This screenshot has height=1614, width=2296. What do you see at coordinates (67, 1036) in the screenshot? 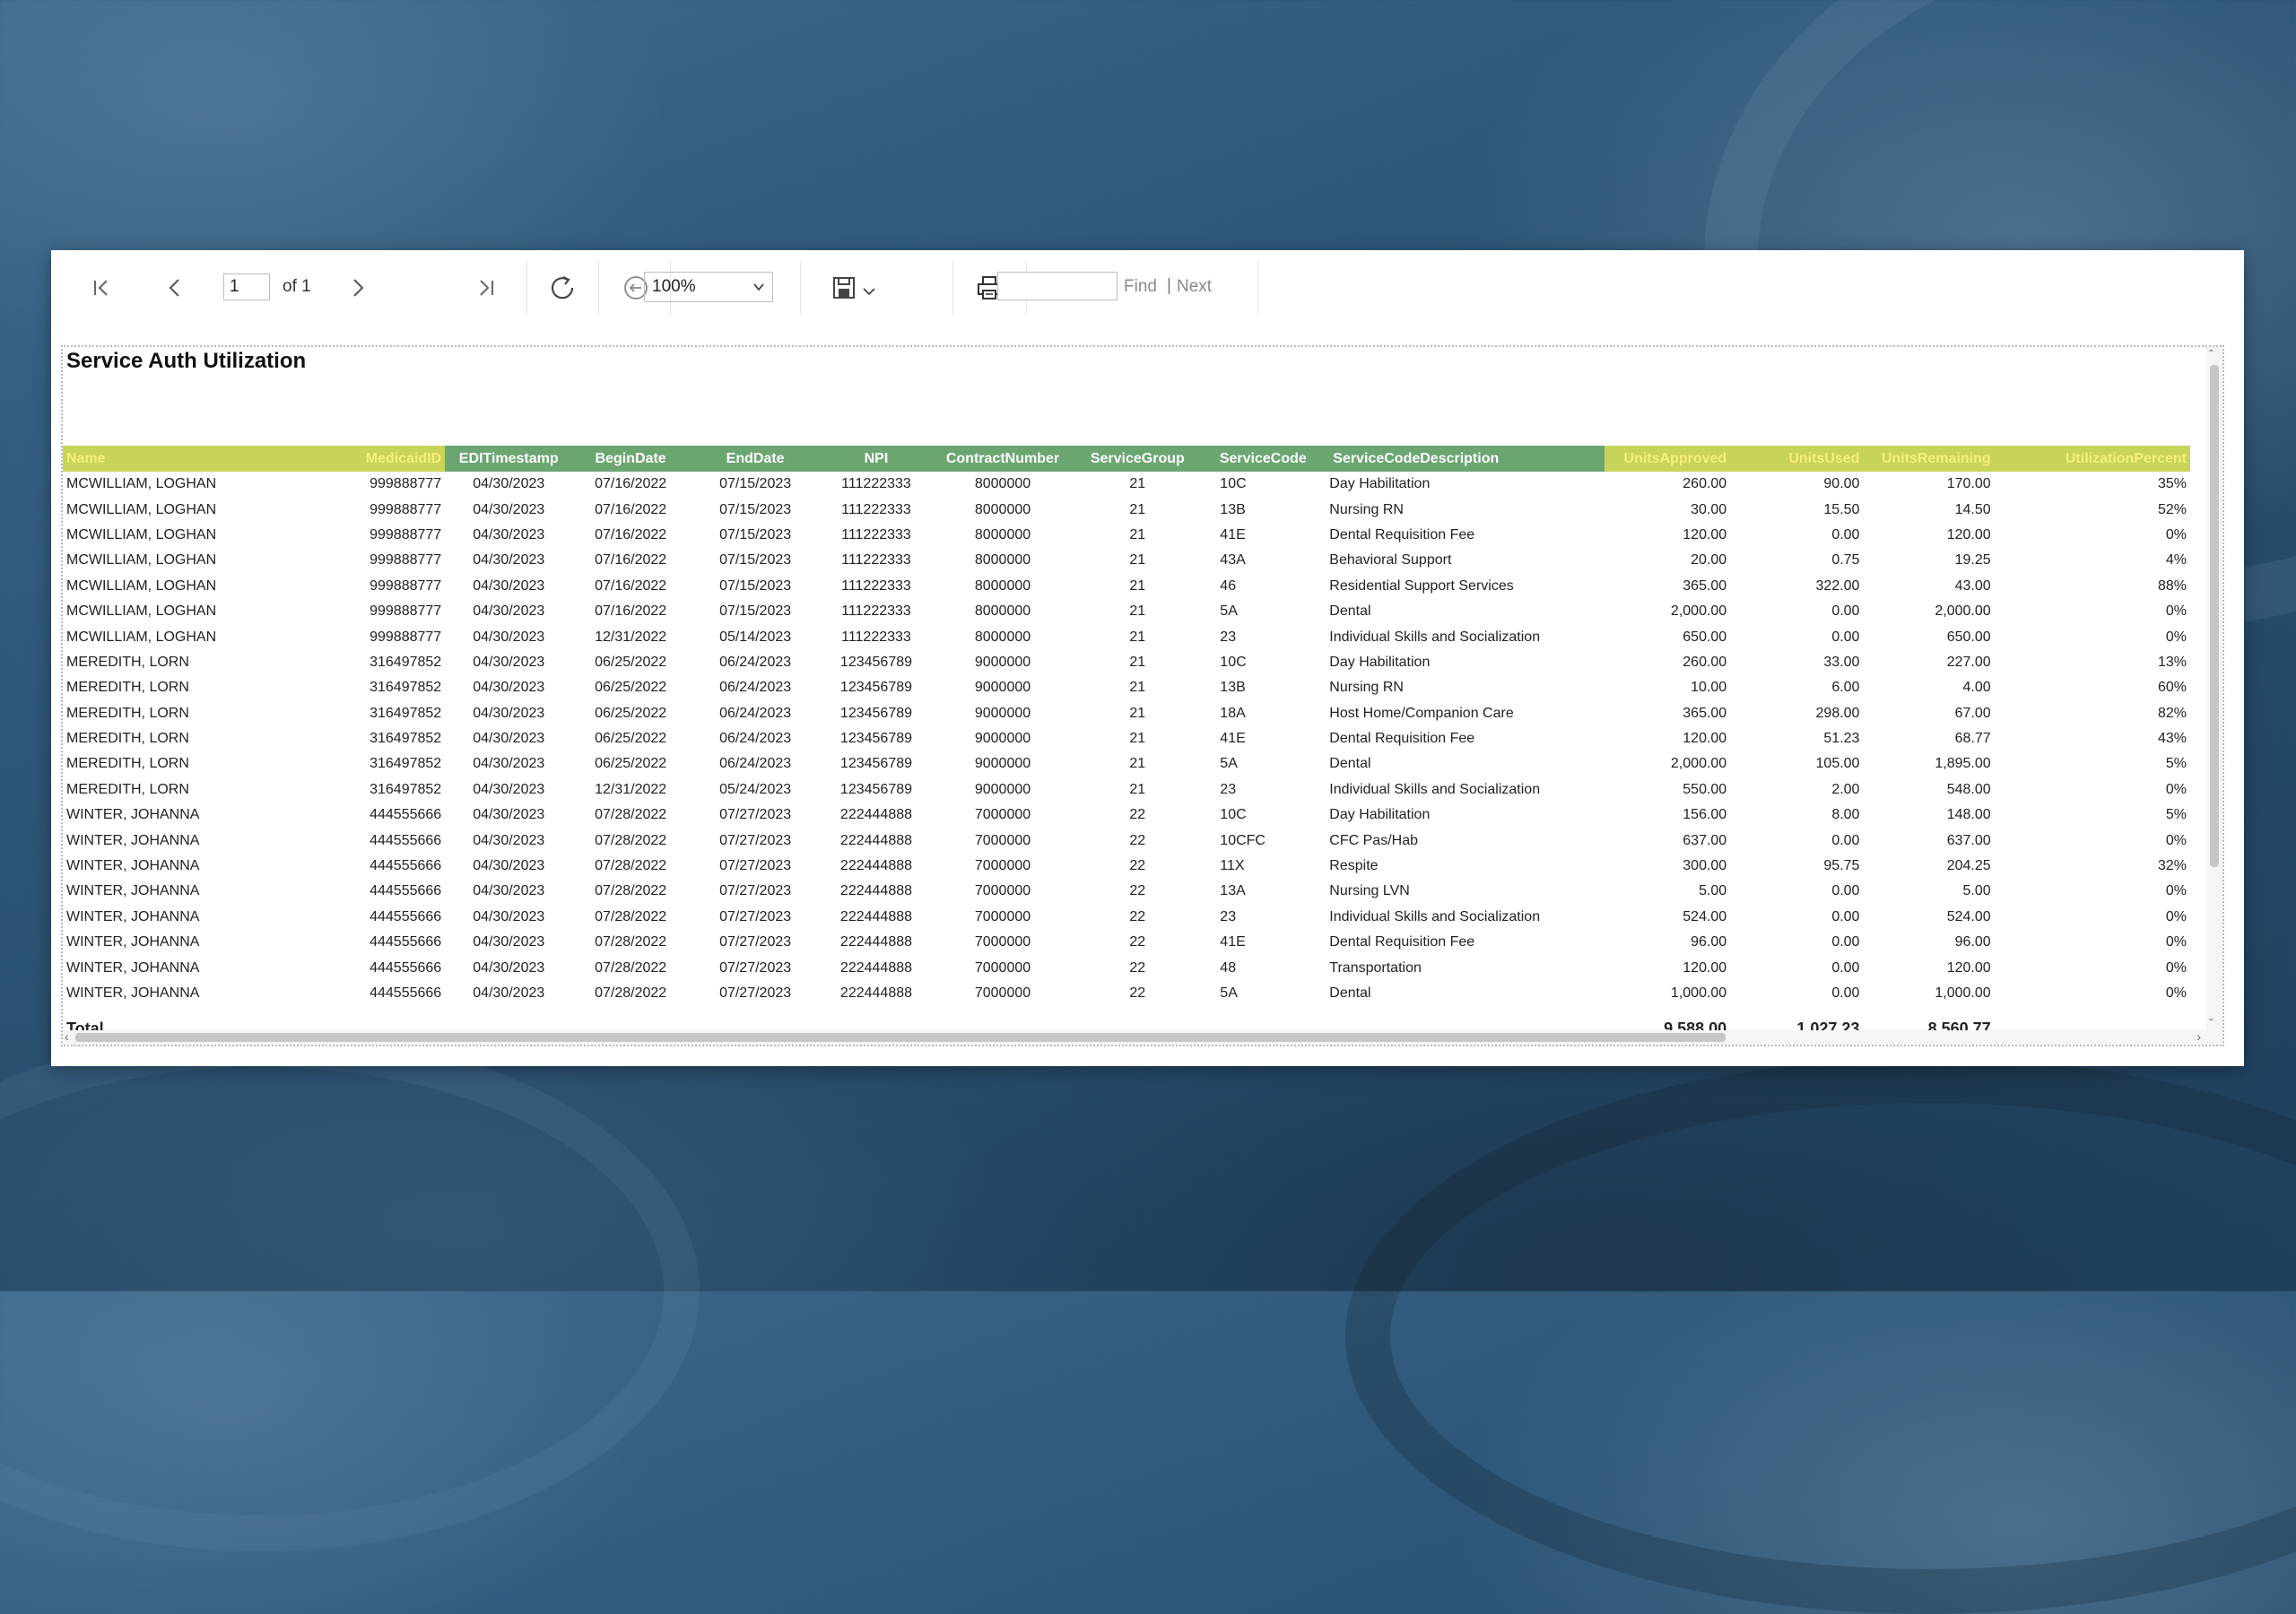
I see `scroll-left-icon: ‹` at bounding box center [67, 1036].